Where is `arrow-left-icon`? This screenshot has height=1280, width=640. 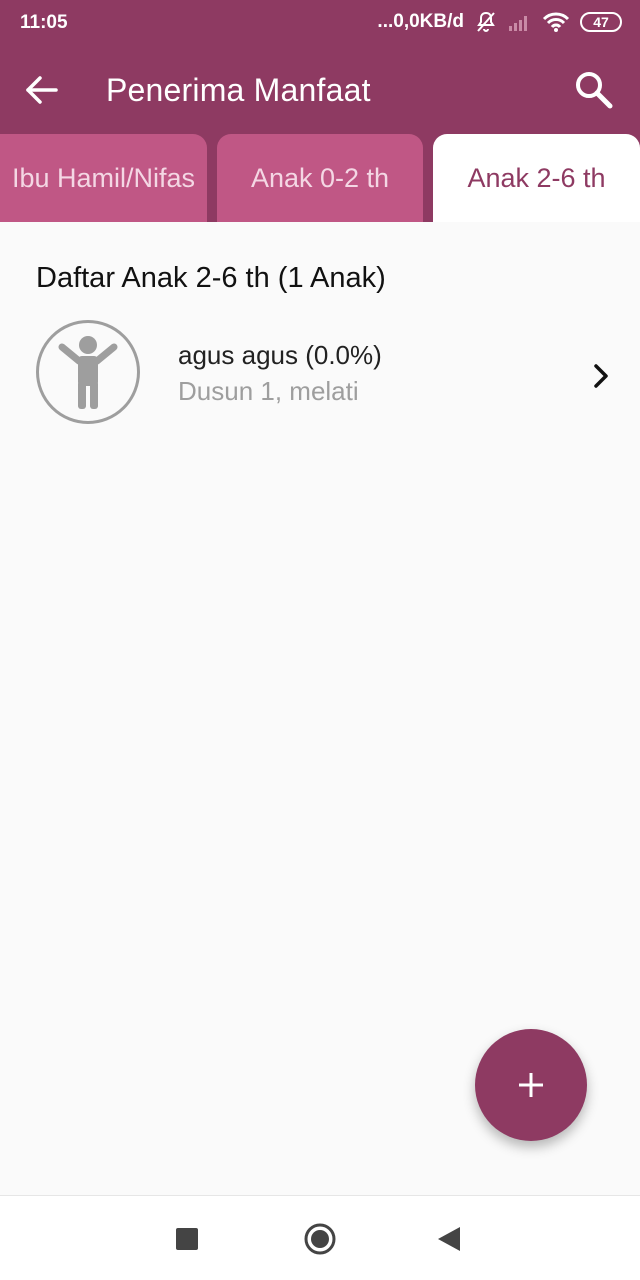
arrow-left-icon is located at coordinates (42, 90).